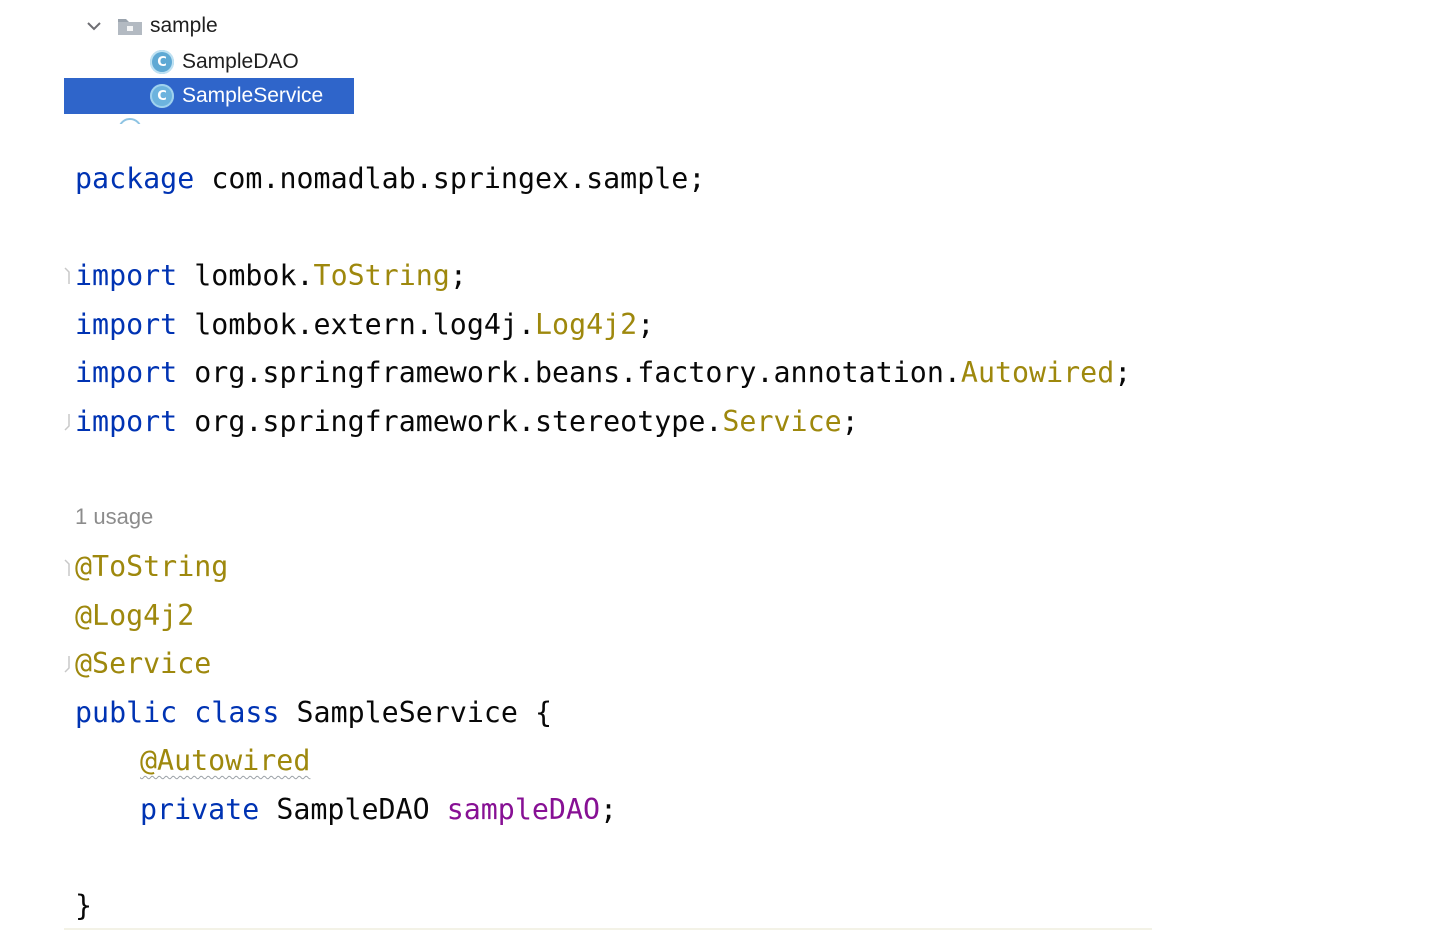  I want to click on tree-item-sampleservice: C SampleService, so click(209, 96).